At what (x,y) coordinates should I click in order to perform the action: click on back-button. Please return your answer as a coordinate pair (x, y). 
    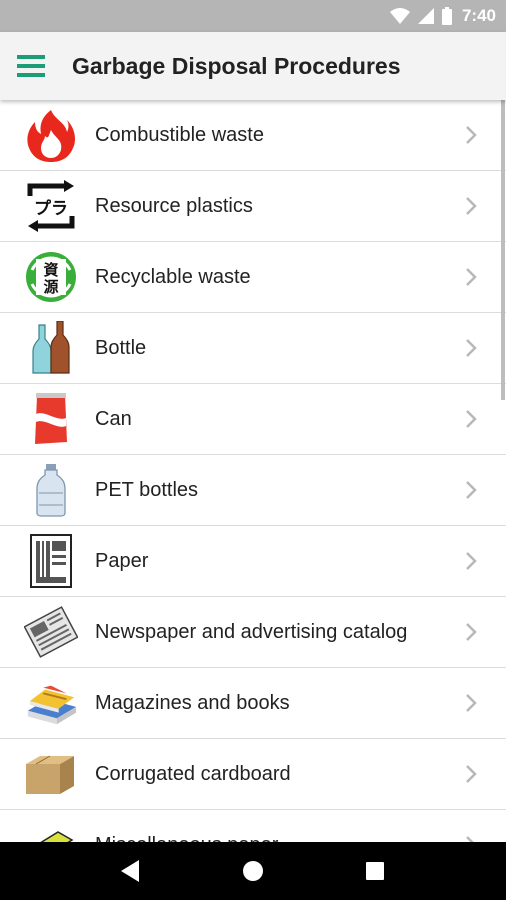
    Looking at the image, I should click on (131, 871).